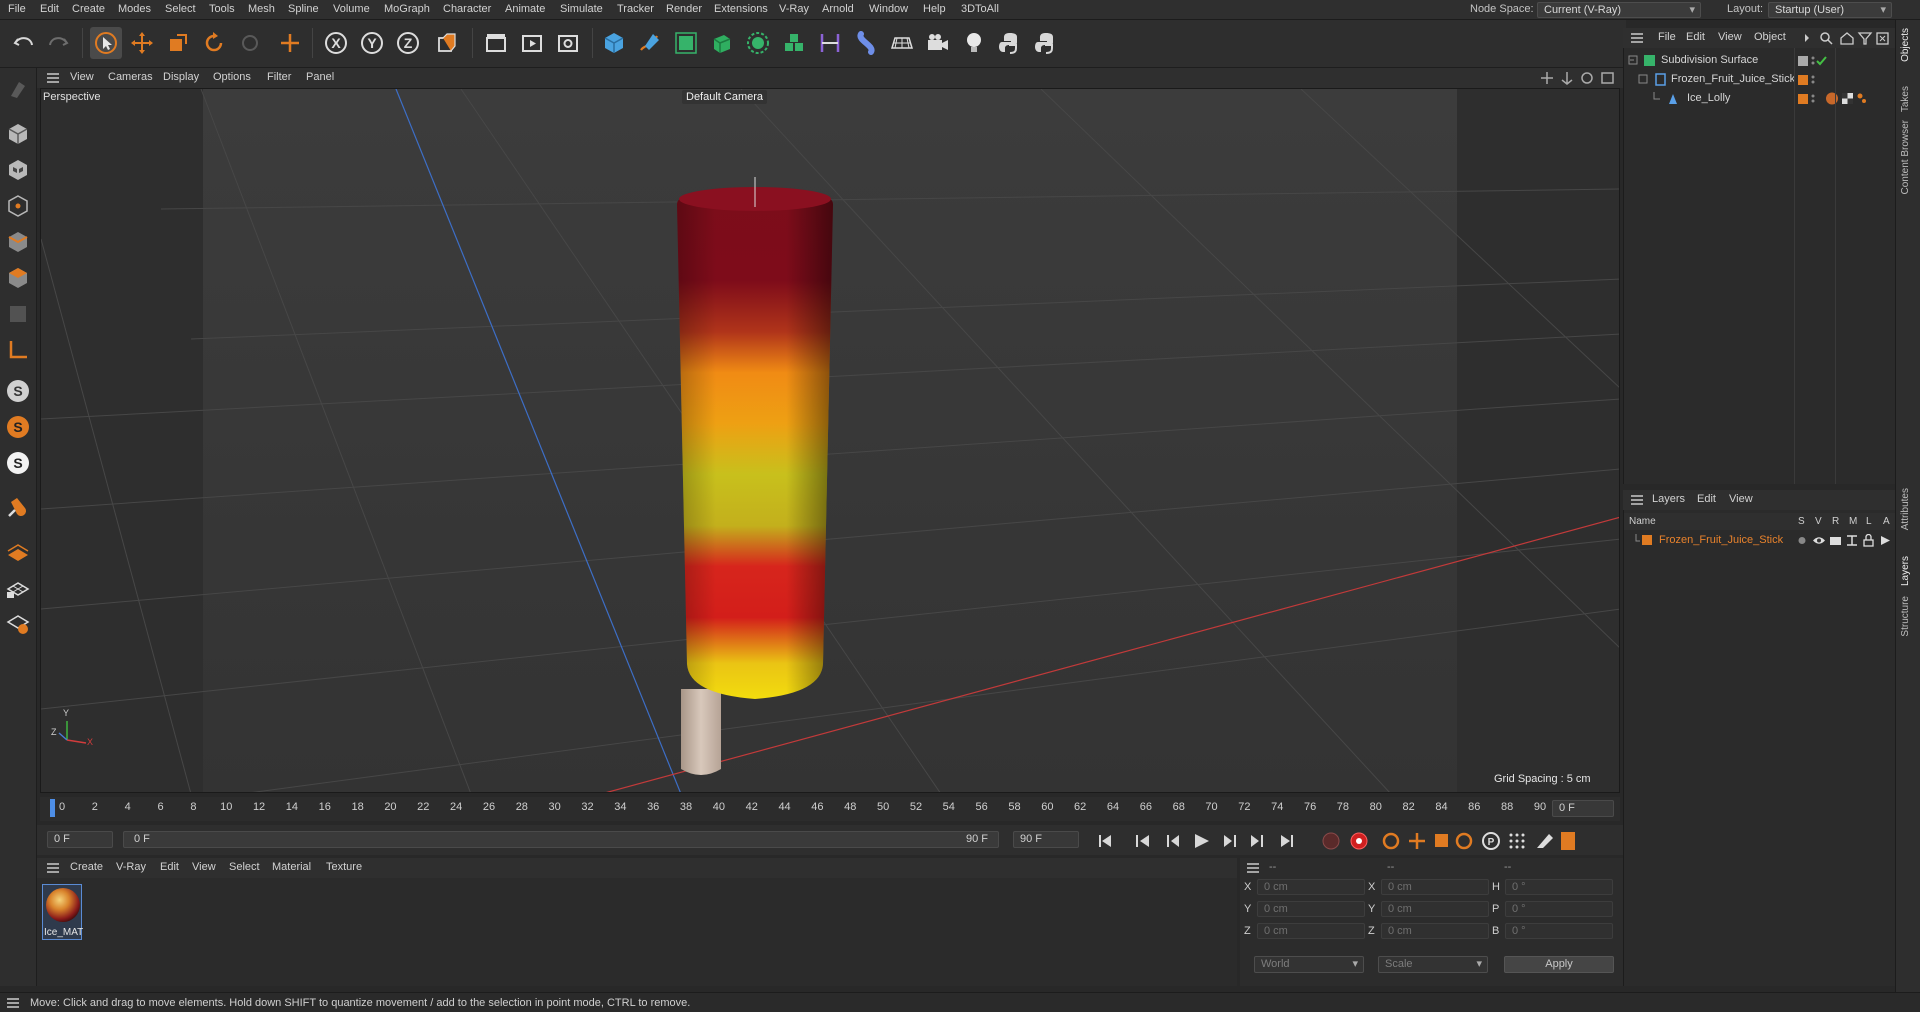  I want to click on tab-structure: Structure, so click(1905, 616).